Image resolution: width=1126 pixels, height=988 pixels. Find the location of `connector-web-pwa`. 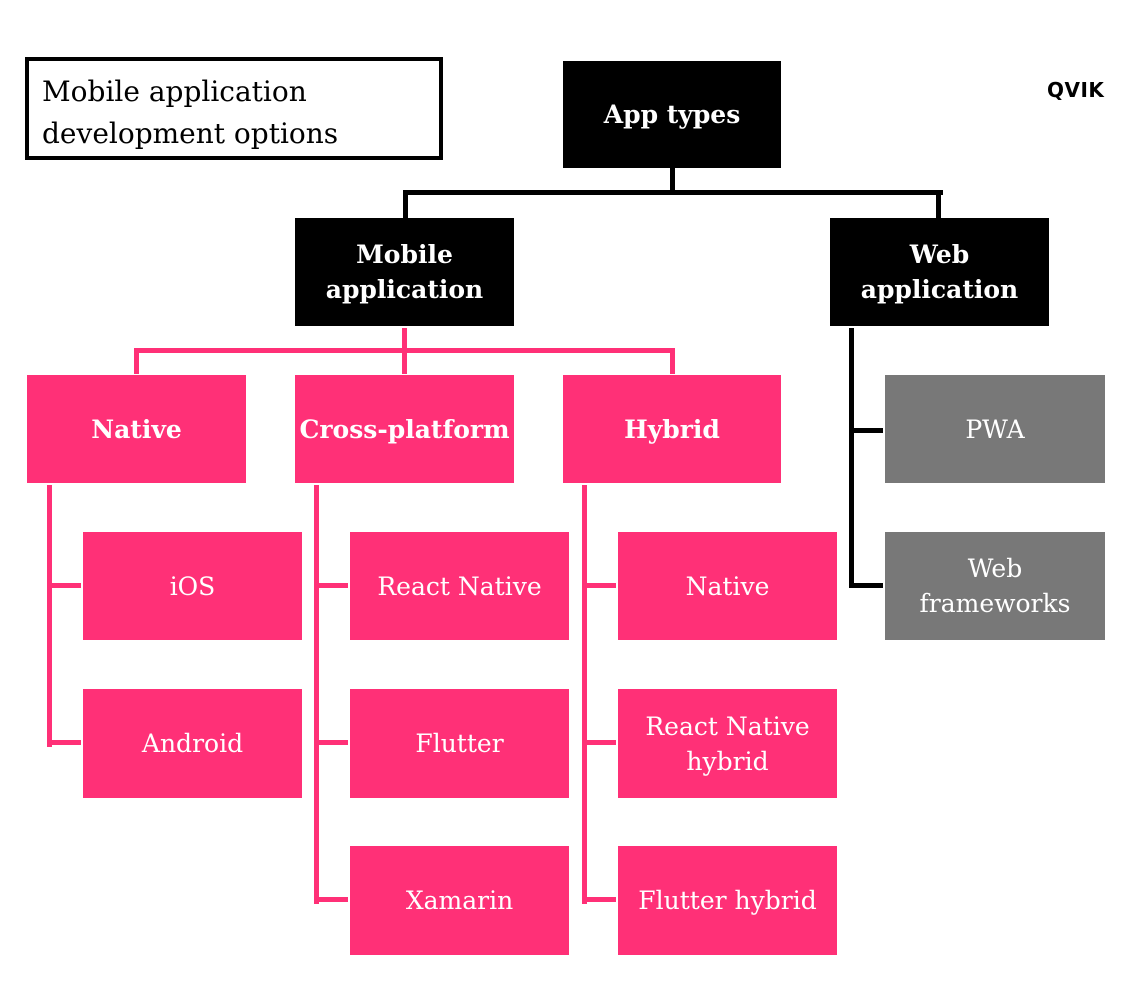

connector-web-pwa is located at coordinates (866, 430).